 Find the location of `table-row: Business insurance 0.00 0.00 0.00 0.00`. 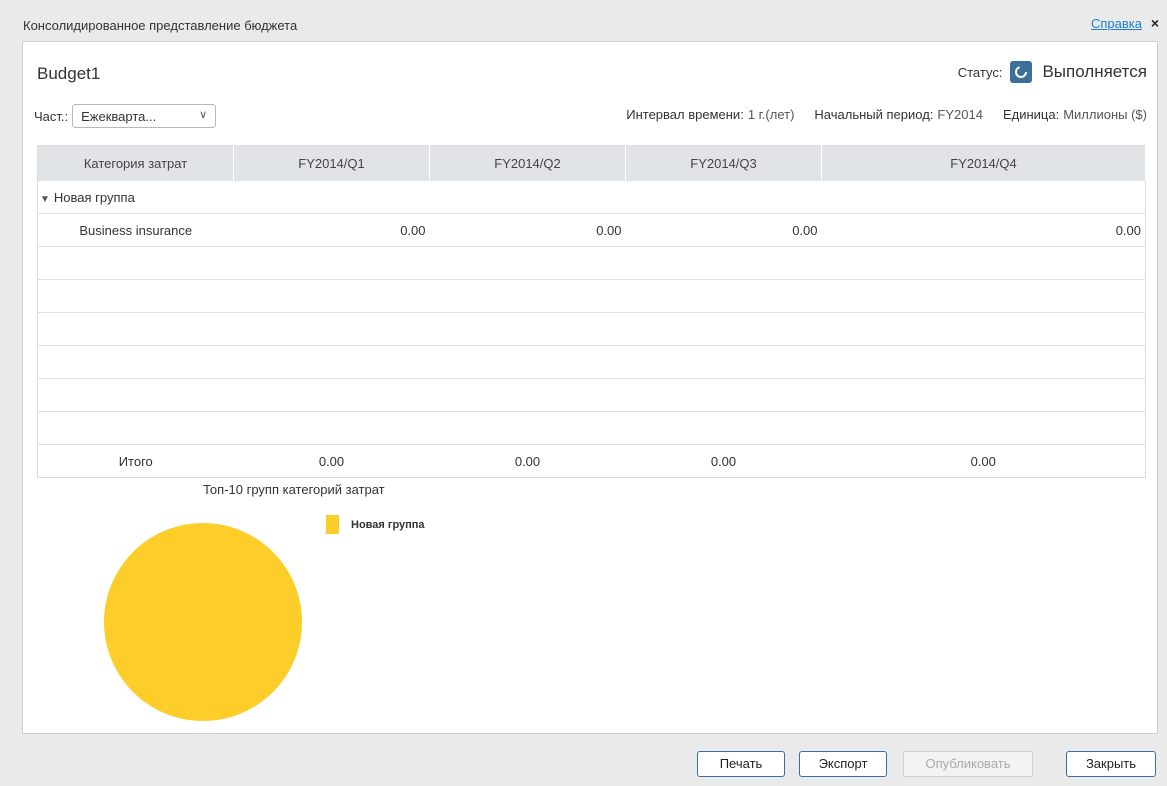

table-row: Business insurance 0.00 0.00 0.00 0.00 is located at coordinates (591, 230).